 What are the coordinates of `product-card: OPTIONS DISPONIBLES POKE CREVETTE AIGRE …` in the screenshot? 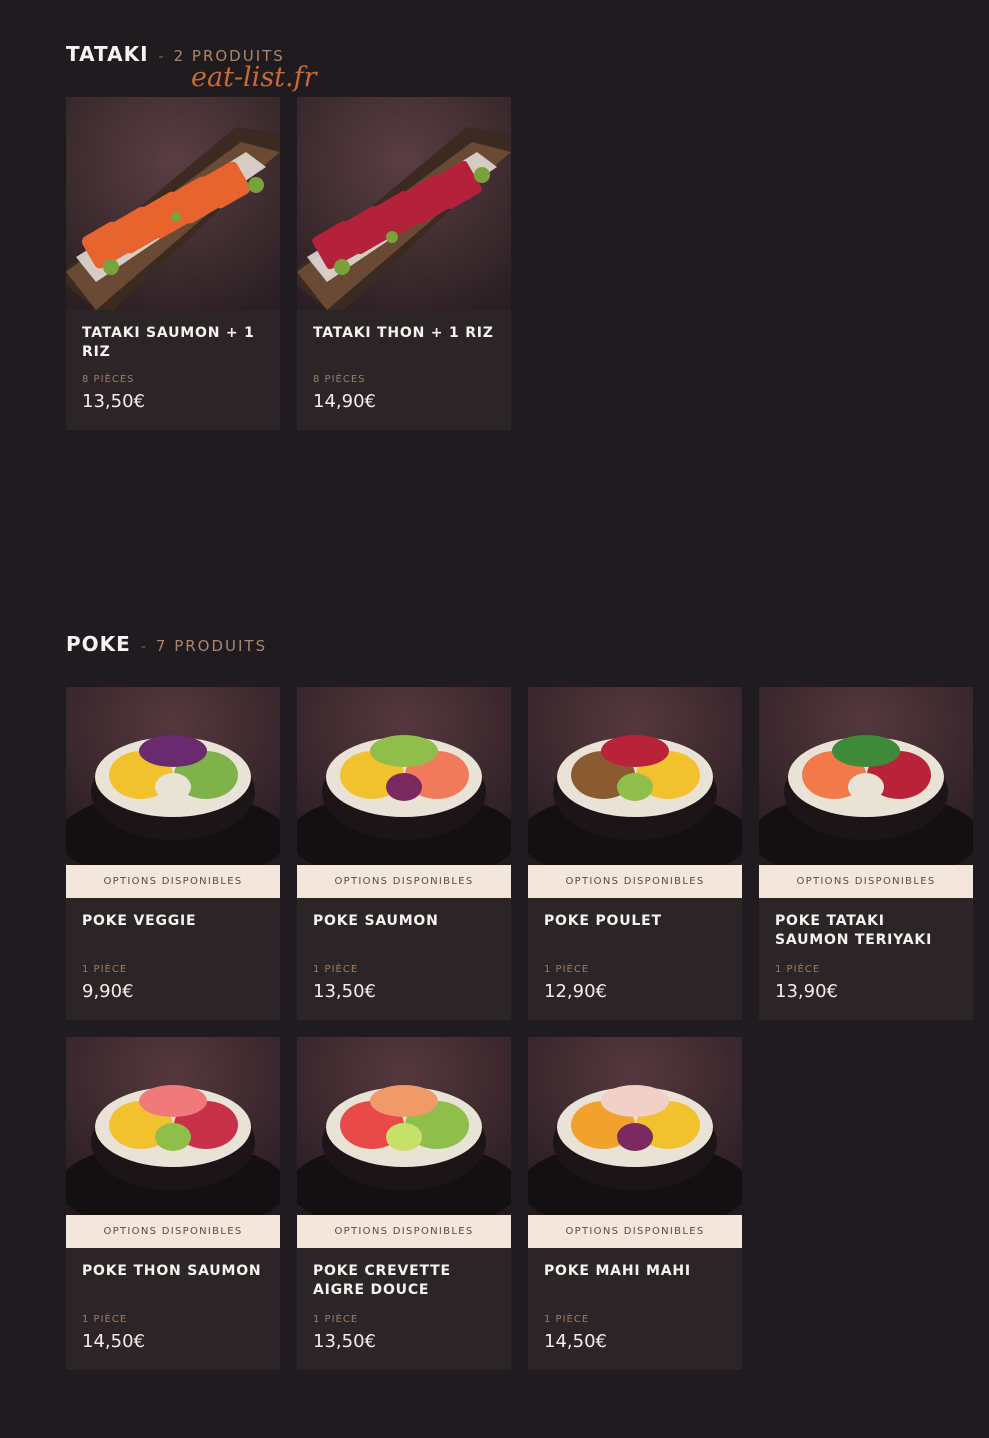 It's located at (404, 1203).